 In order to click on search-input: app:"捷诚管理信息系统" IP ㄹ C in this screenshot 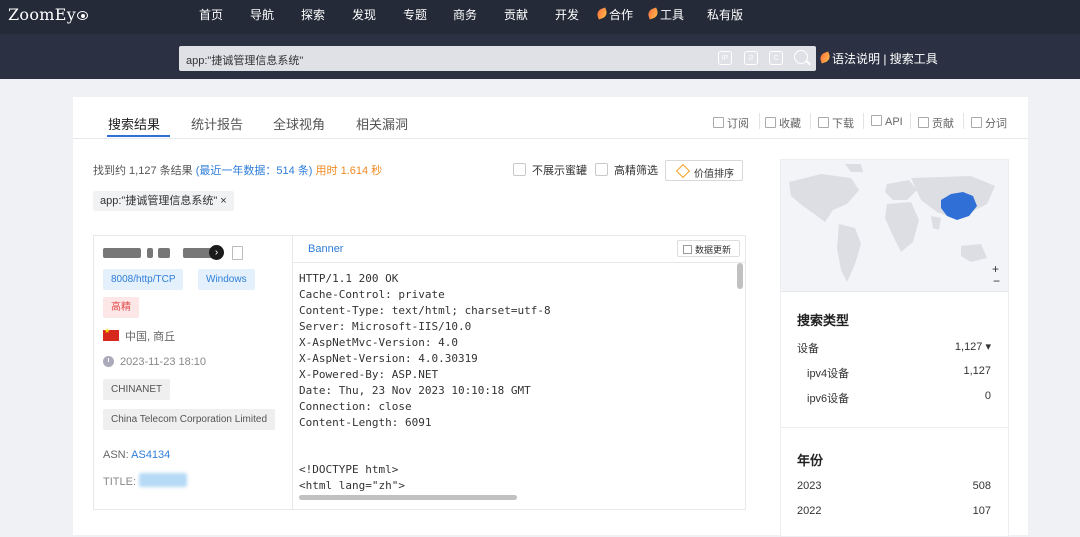, I will do `click(497, 58)`.